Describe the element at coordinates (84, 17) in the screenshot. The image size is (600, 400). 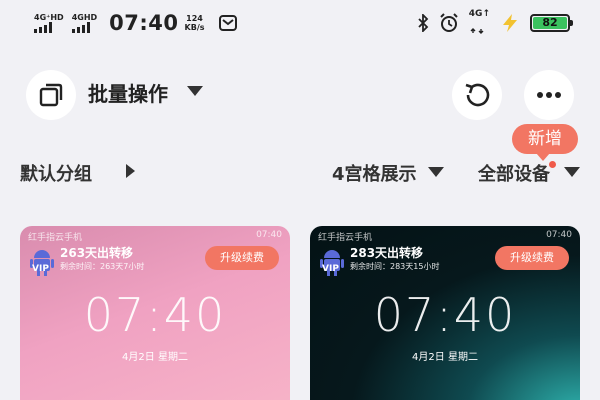
I see `signal-2-label: 4GHD` at that location.